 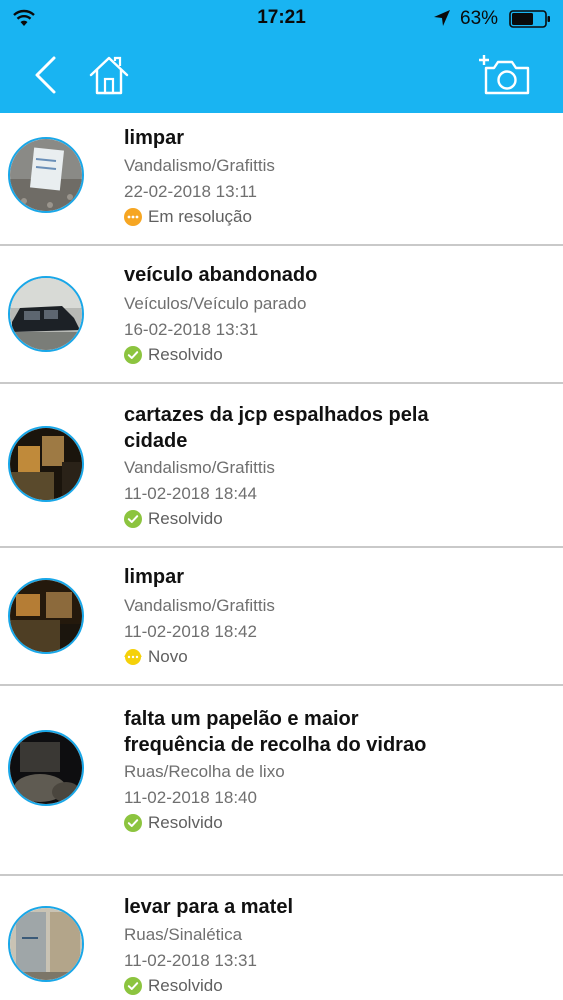 What do you see at coordinates (241, 719) in the screenshot?
I see `report-title: falta um papelão e maior` at bounding box center [241, 719].